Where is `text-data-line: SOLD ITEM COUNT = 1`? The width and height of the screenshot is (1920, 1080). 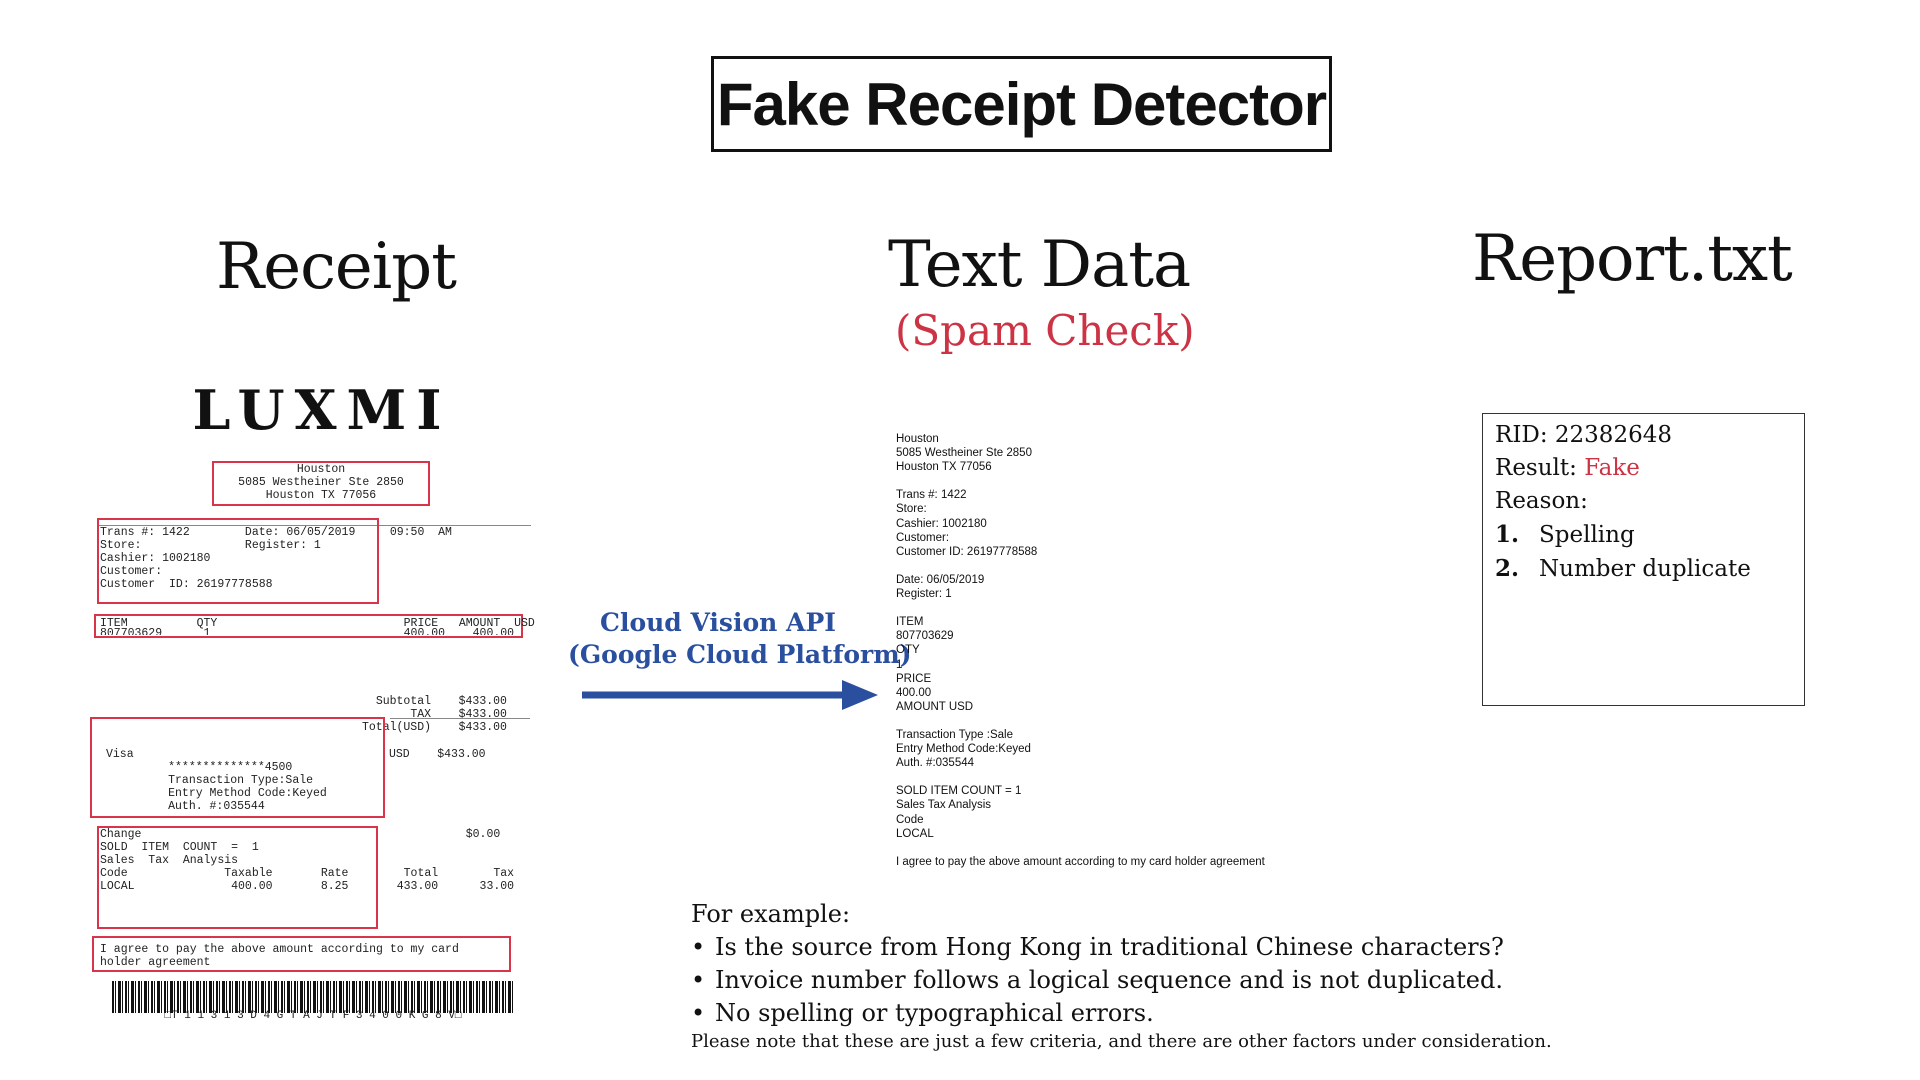 text-data-line: SOLD ITEM COUNT = 1 is located at coordinates (959, 791).